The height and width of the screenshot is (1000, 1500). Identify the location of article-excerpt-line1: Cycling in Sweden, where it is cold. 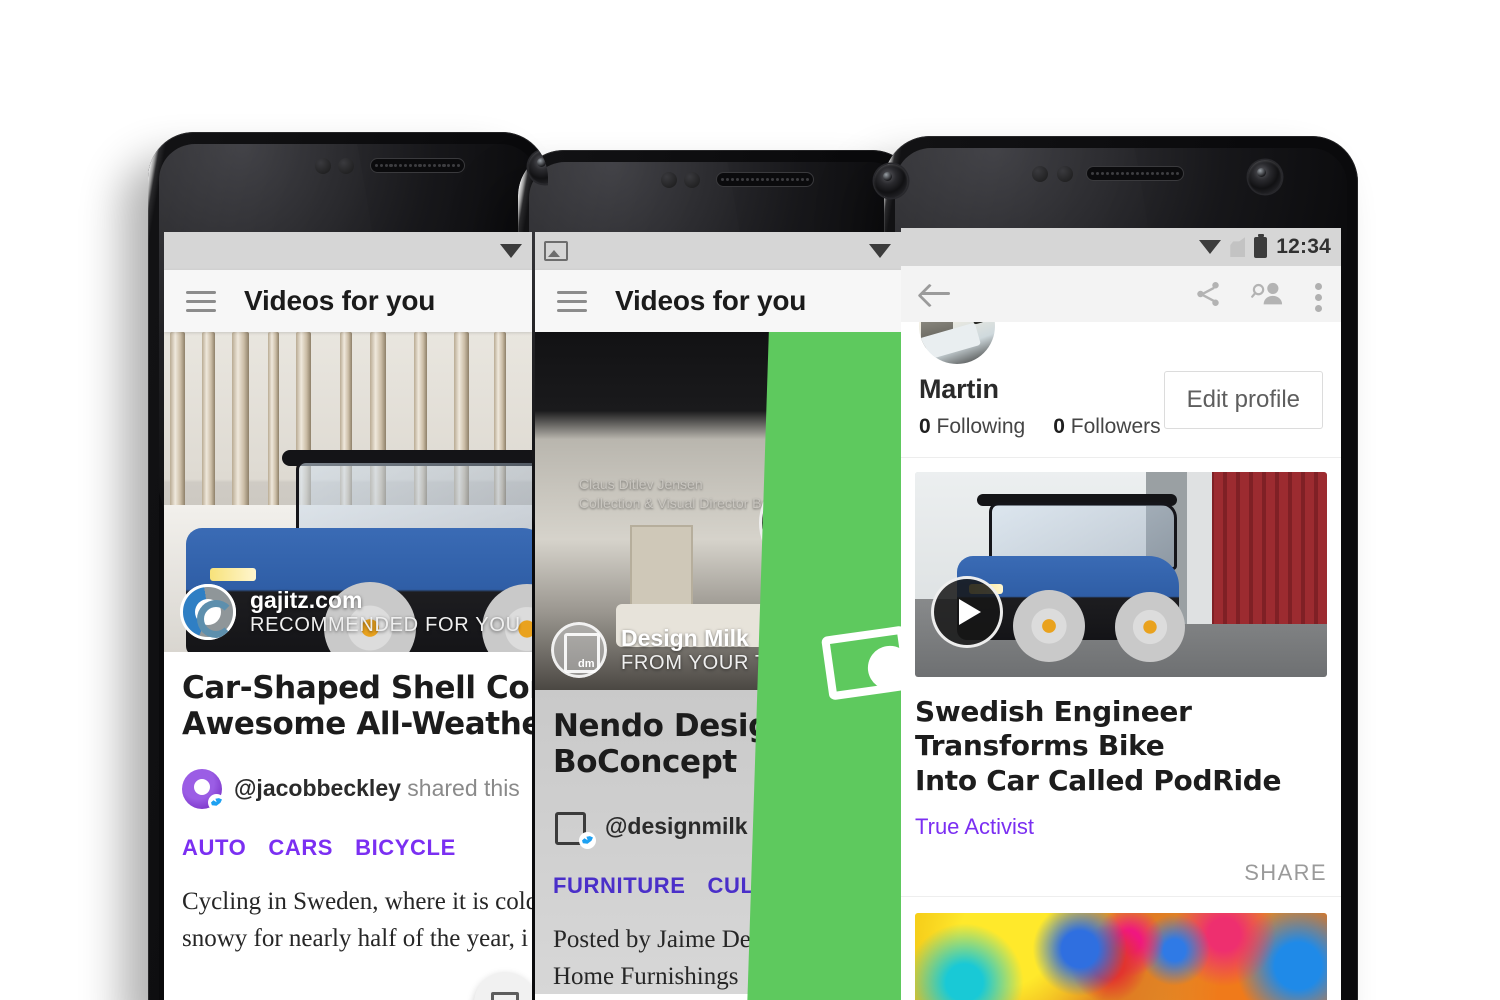
(357, 901).